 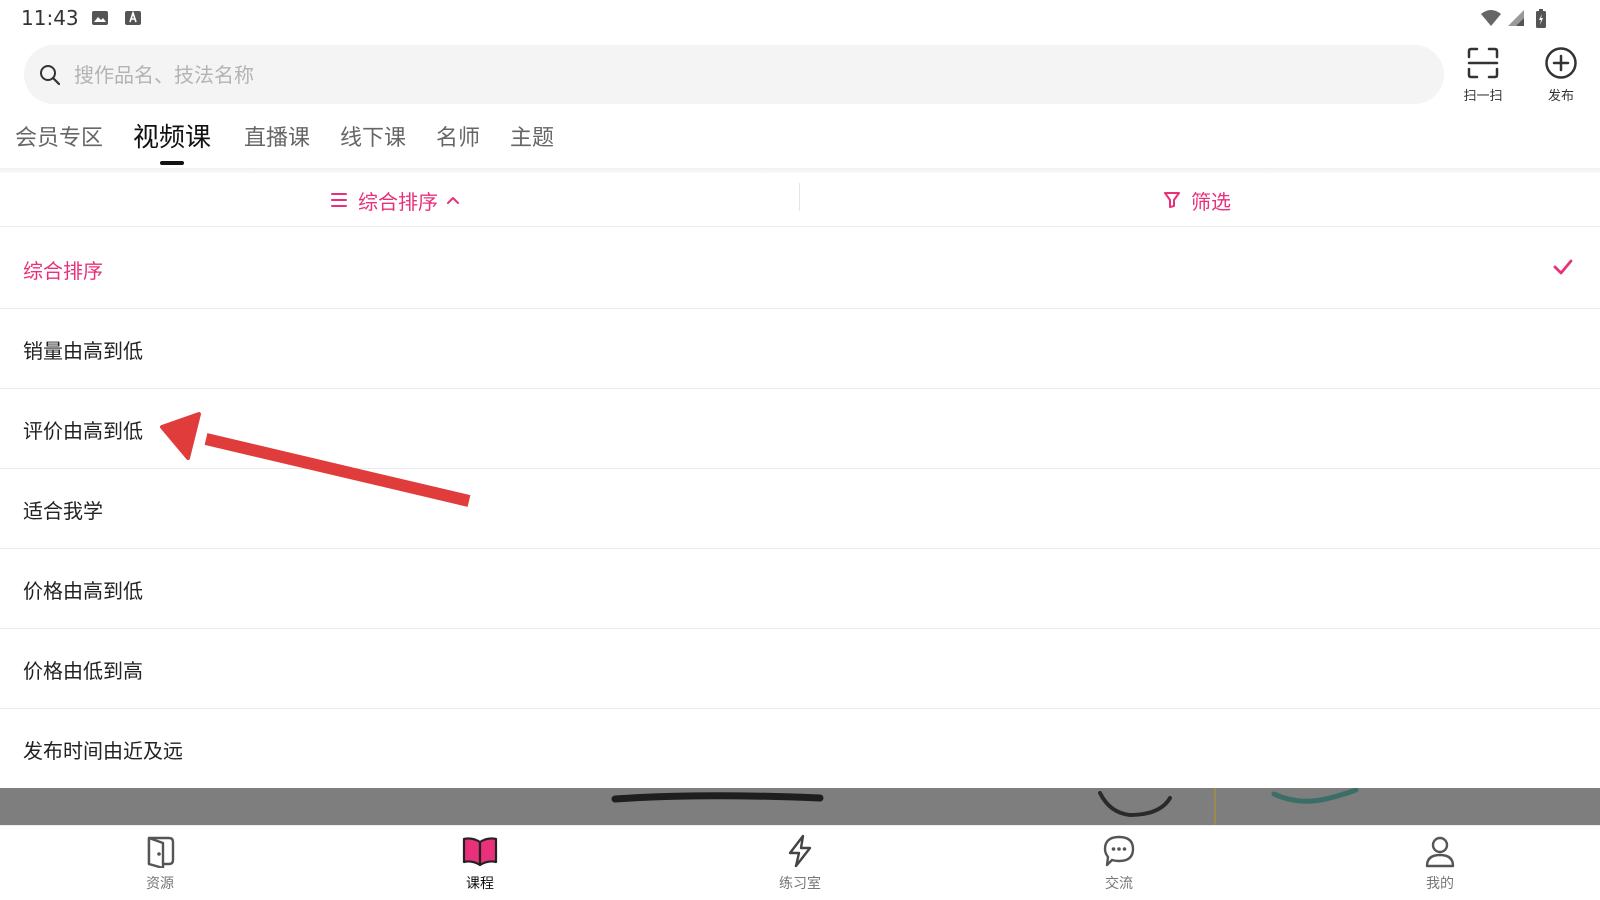 I want to click on sort-option-label: 综合排序, so click(x=63, y=271).